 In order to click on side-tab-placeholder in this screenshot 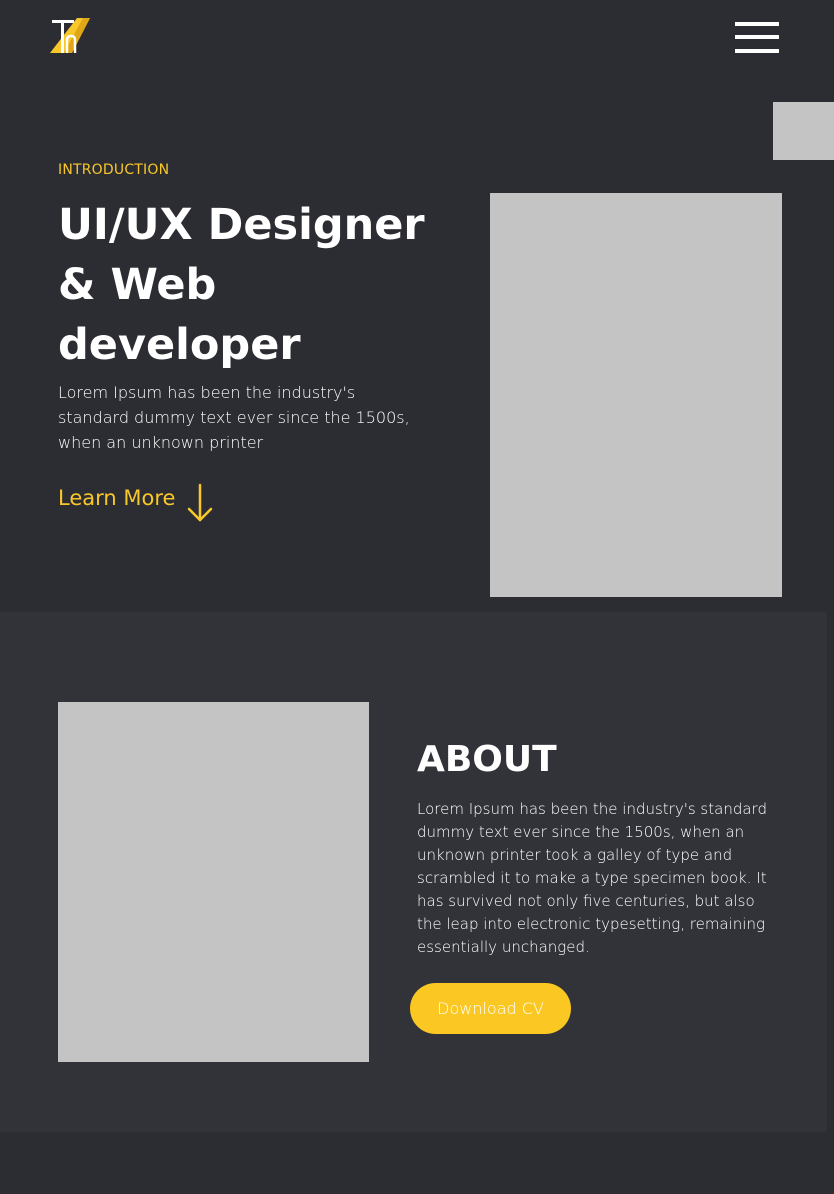, I will do `click(803, 131)`.